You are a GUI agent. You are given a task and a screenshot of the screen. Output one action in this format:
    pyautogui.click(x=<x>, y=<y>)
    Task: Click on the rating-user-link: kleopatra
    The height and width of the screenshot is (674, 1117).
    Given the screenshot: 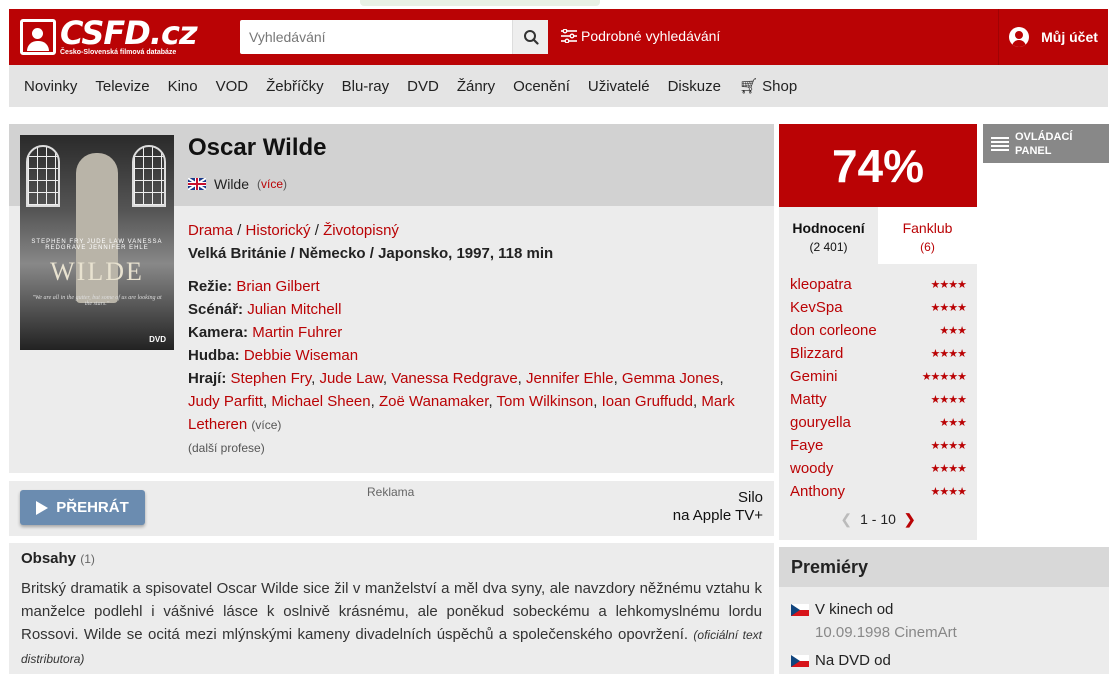 What is the action you would take?
    pyautogui.click(x=821, y=284)
    